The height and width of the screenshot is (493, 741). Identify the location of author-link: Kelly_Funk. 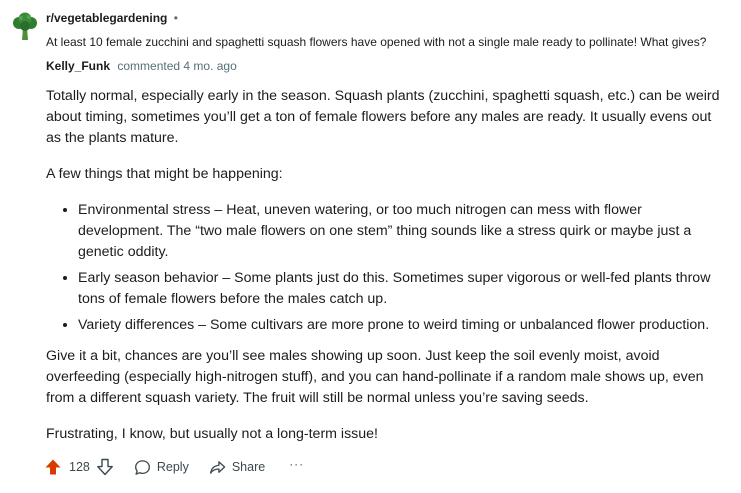
(78, 66).